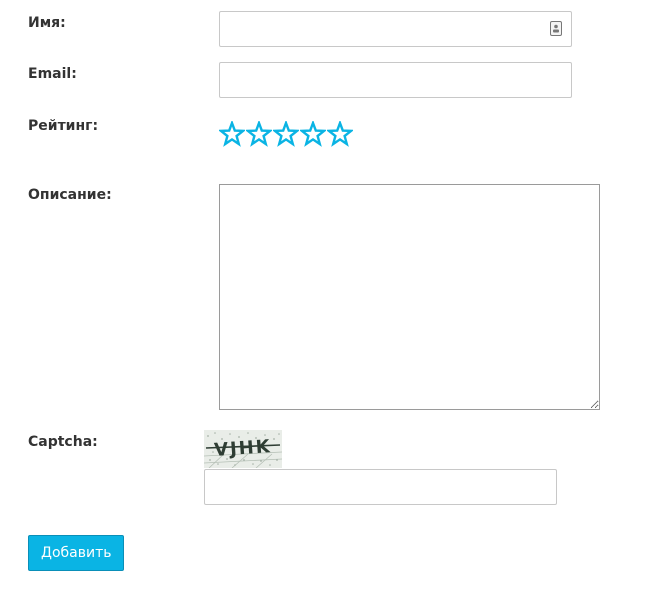  I want to click on captcha-text: VJHK, so click(242, 448).